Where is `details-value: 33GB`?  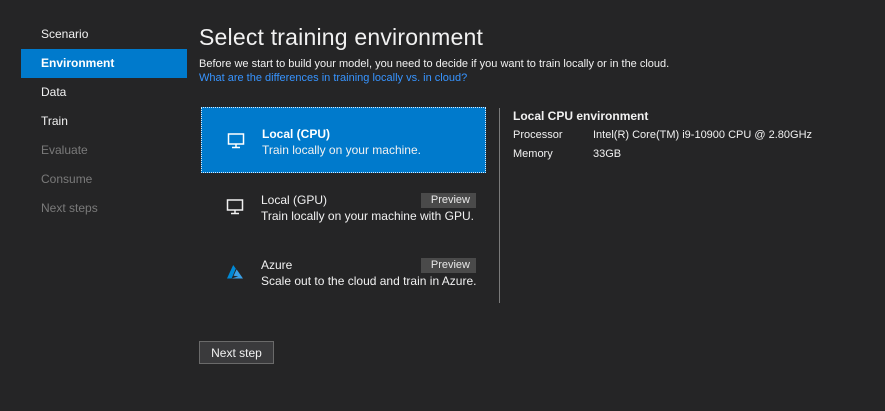 details-value: 33GB is located at coordinates (607, 154).